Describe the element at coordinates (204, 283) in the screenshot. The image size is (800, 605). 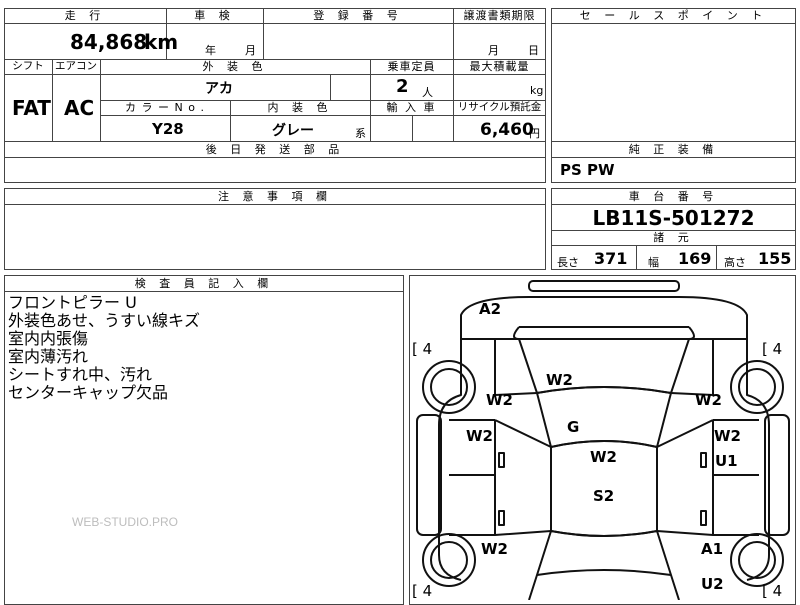
I see `inspector-header: 検 査 員 記 入 欄` at that location.